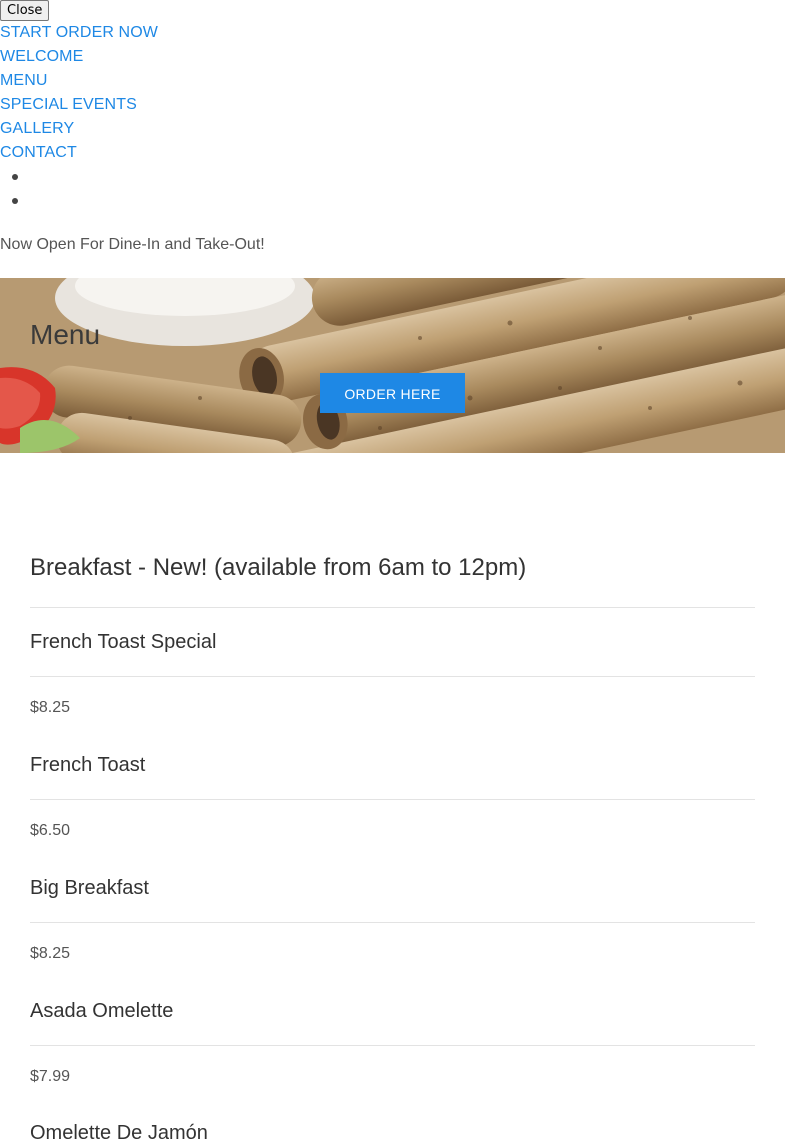 The image size is (785, 1146). I want to click on nav-link-contact: CONTACT, so click(79, 153).